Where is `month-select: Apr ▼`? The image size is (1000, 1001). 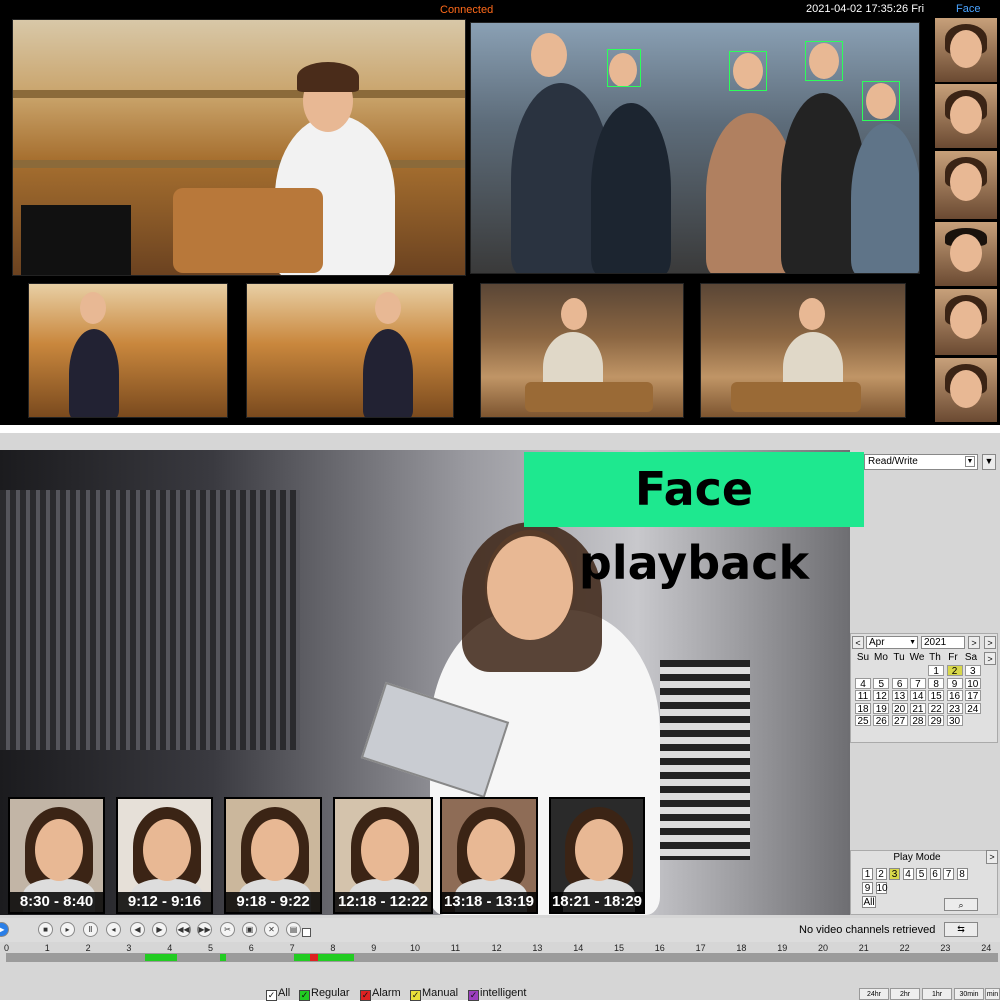 month-select: Apr ▼ is located at coordinates (892, 642).